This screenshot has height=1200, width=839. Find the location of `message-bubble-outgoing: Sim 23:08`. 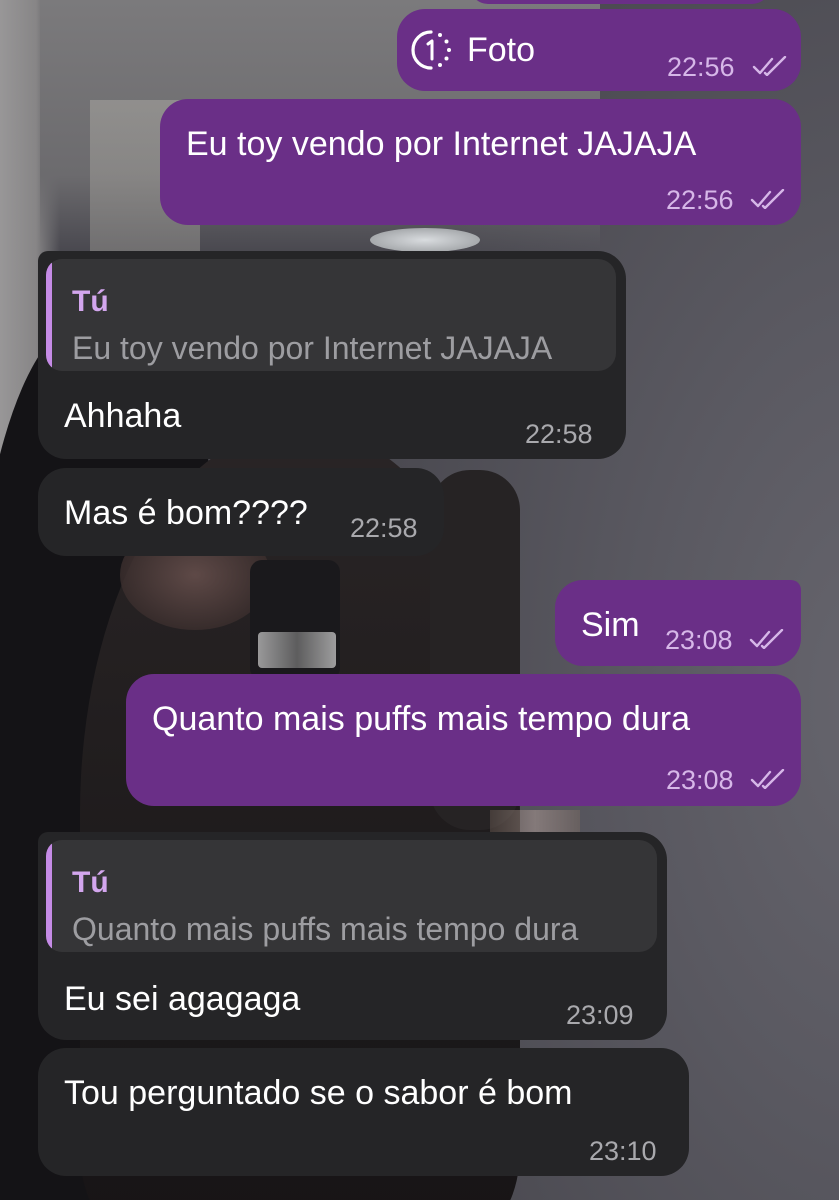

message-bubble-outgoing: Sim 23:08 is located at coordinates (678, 623).